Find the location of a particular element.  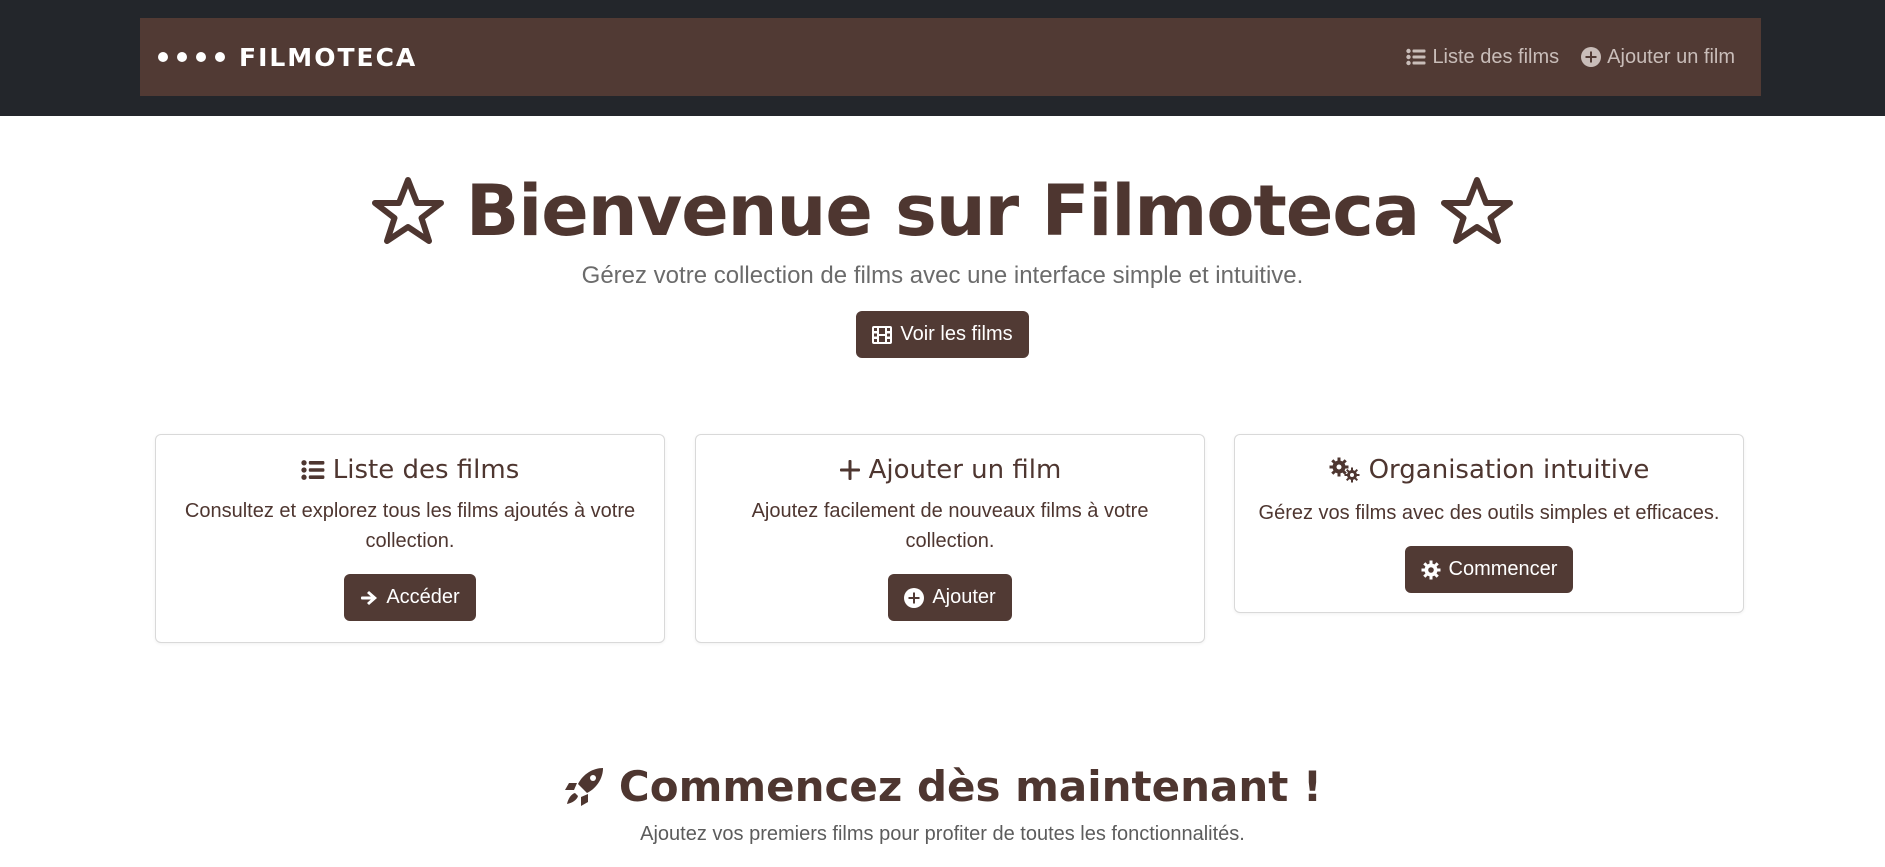

four-dots-icon is located at coordinates (191, 57).